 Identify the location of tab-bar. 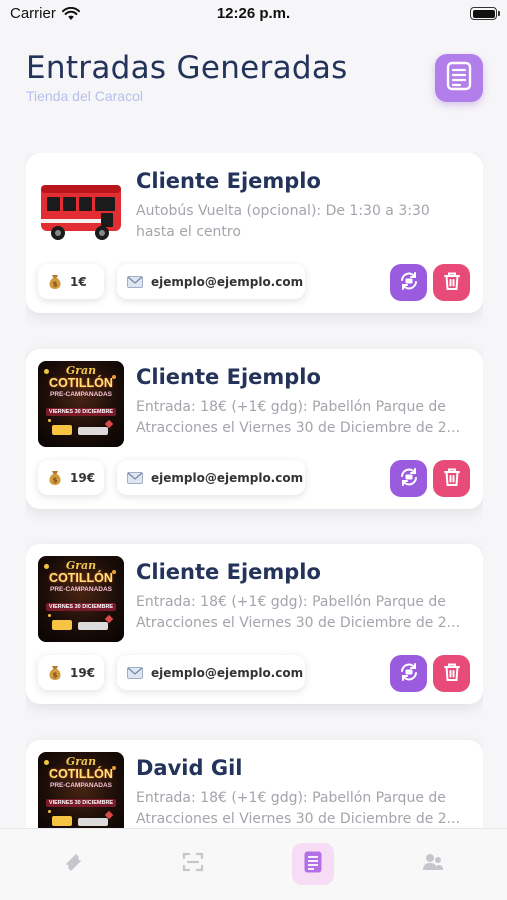
(253, 864).